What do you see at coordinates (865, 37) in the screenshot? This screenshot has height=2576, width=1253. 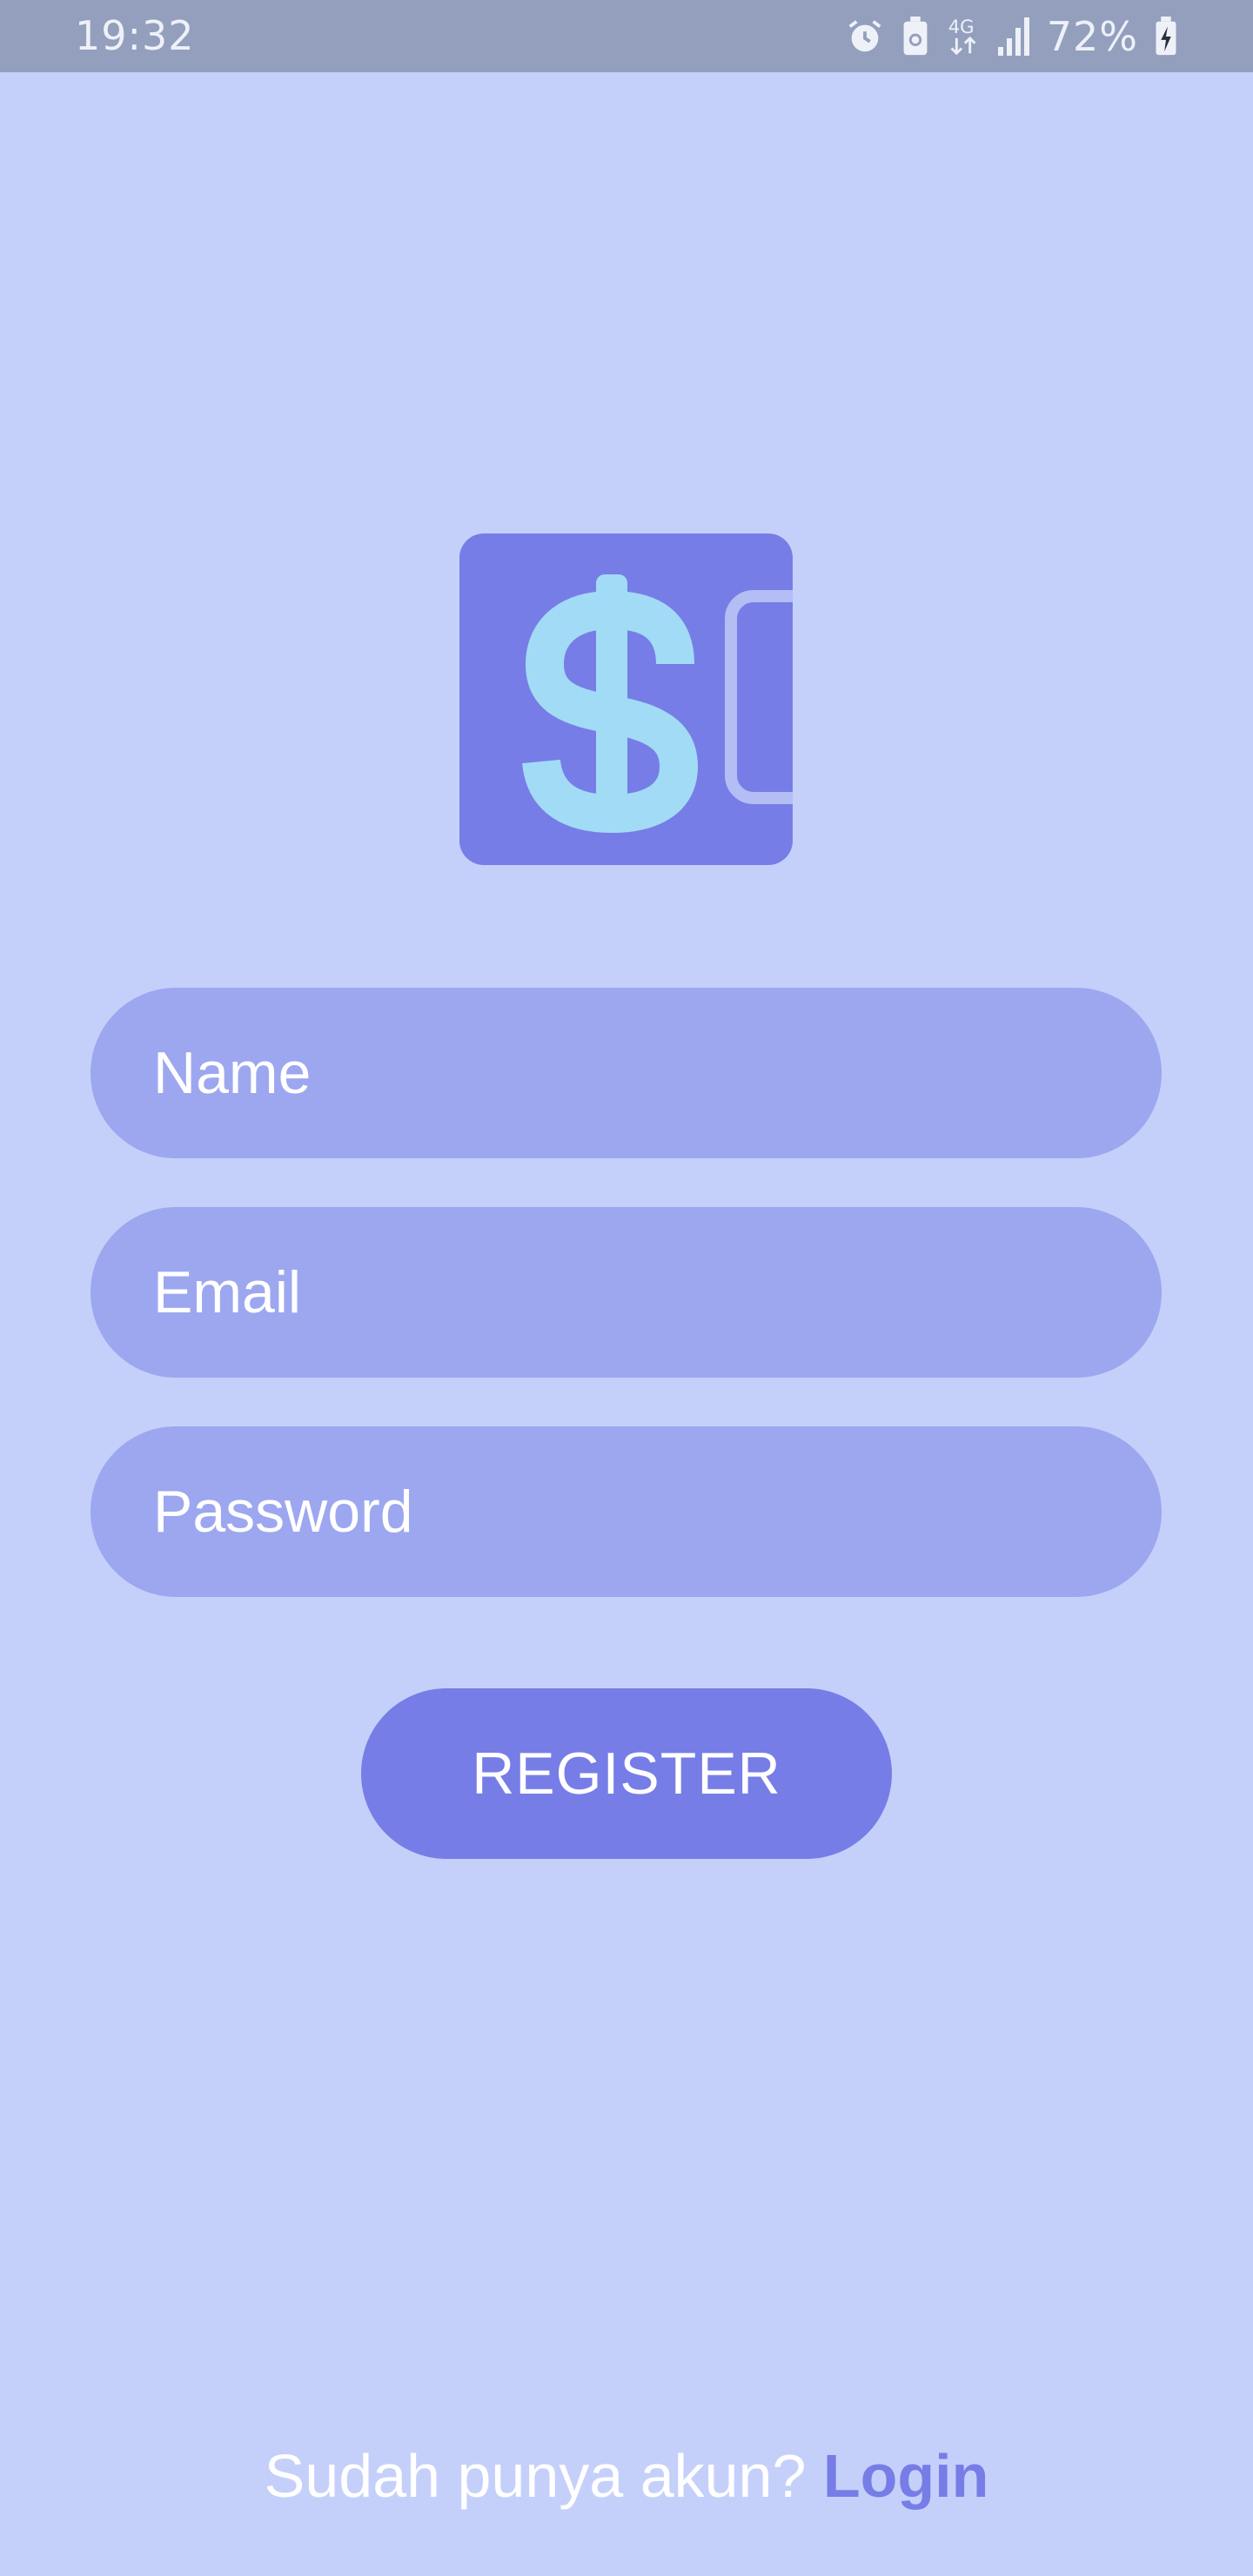 I see `alarm-icon` at bounding box center [865, 37].